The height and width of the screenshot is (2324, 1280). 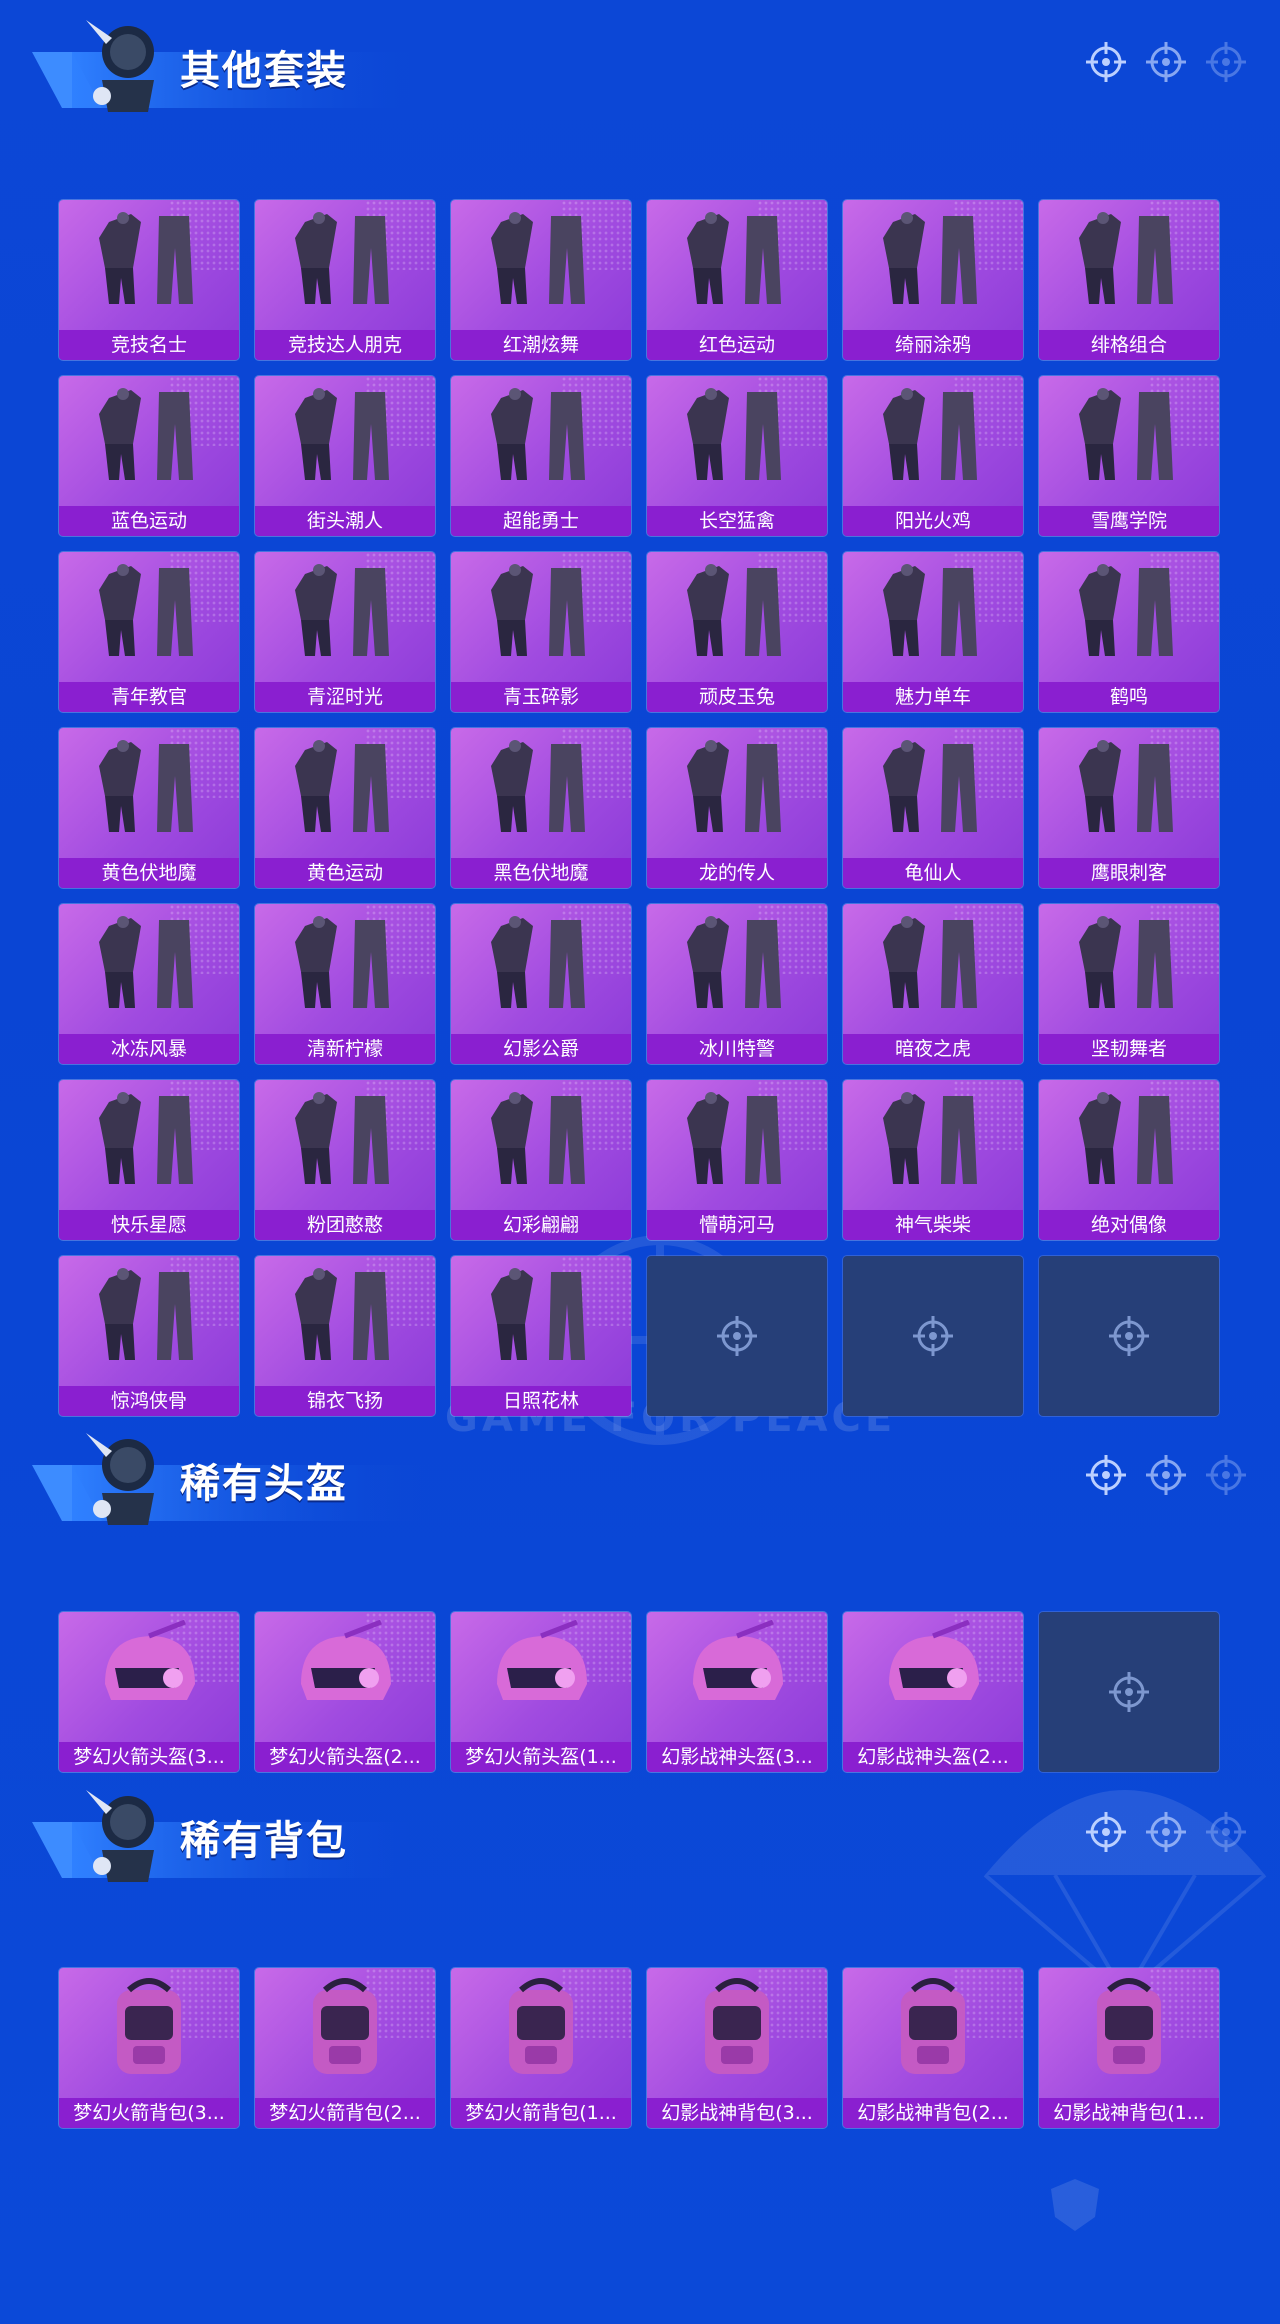 I want to click on item-card: 清新柠檬, so click(x=345, y=984).